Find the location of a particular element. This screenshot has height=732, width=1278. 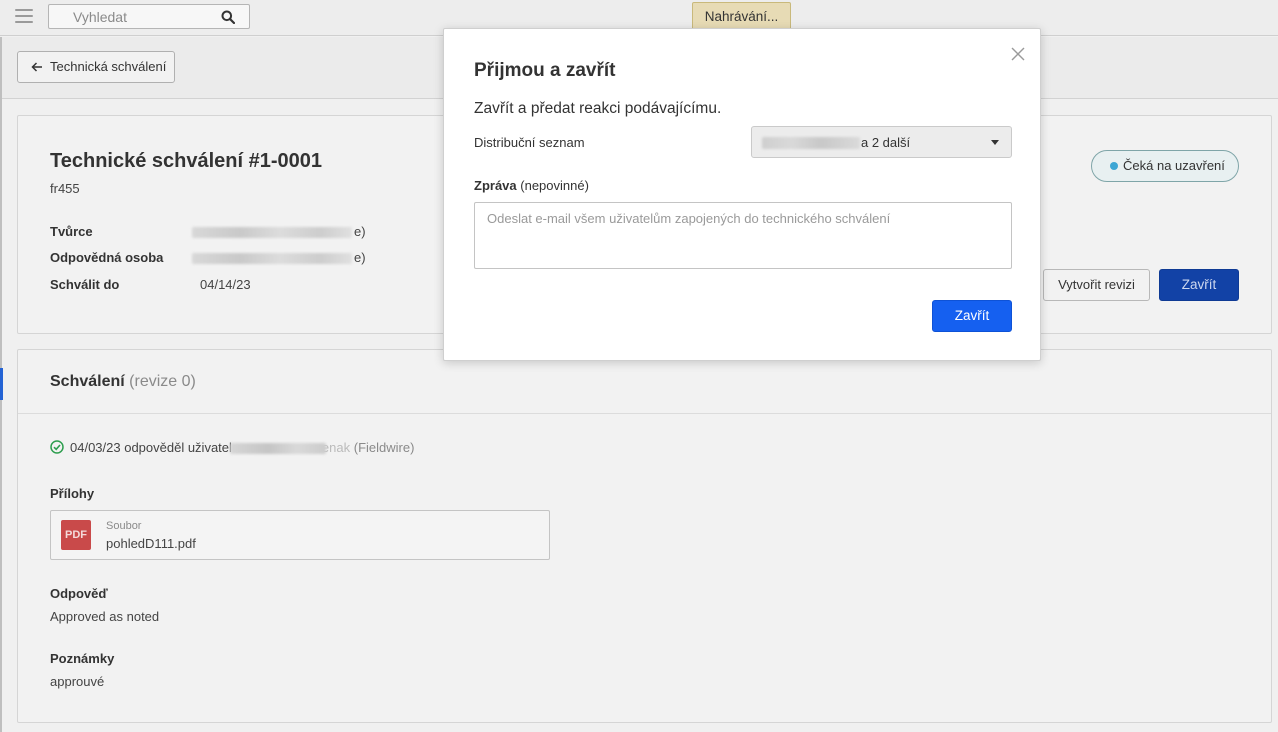

distribution-list-select: a 2 další is located at coordinates (881, 142).